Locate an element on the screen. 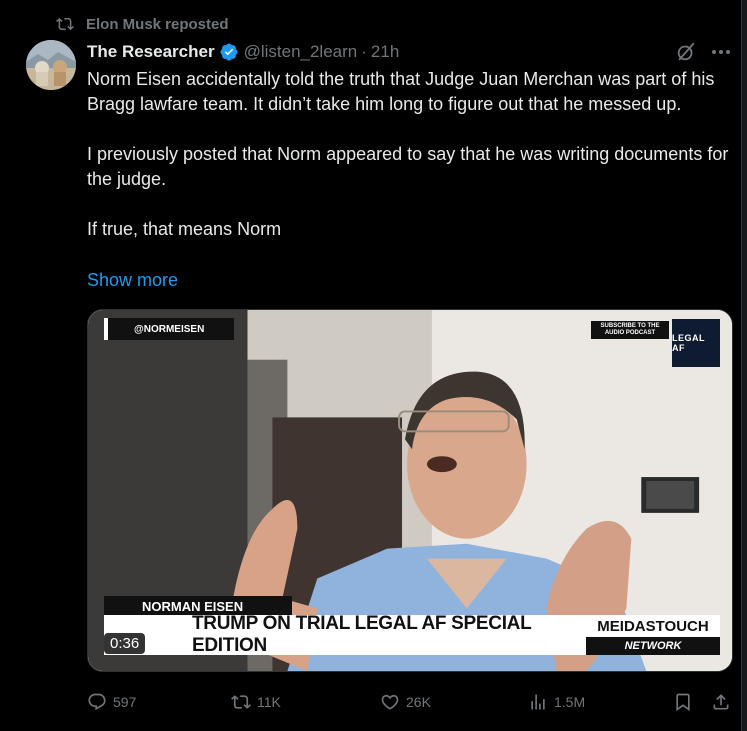  share-button is located at coordinates (721, 702).